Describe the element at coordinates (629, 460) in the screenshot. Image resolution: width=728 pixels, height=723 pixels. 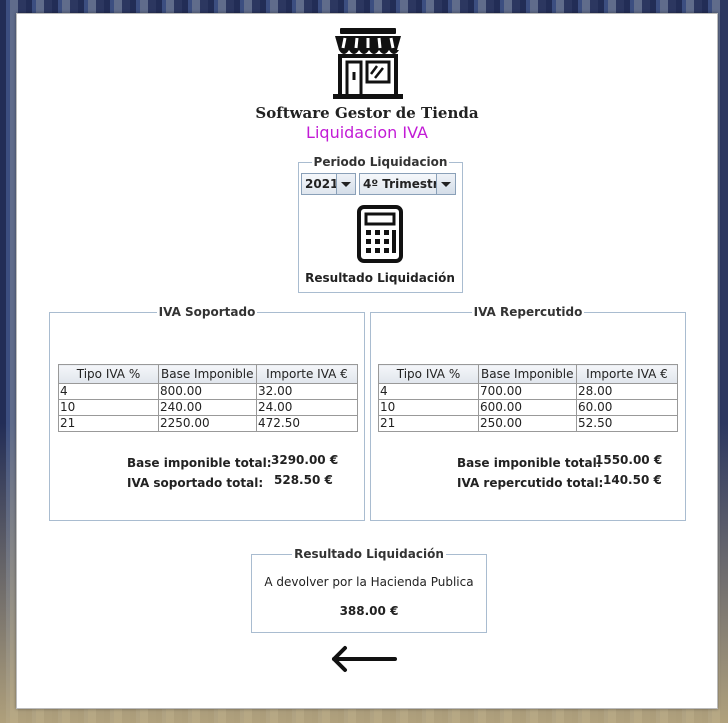
I see `base-imponible-value: 1550.00 €` at that location.